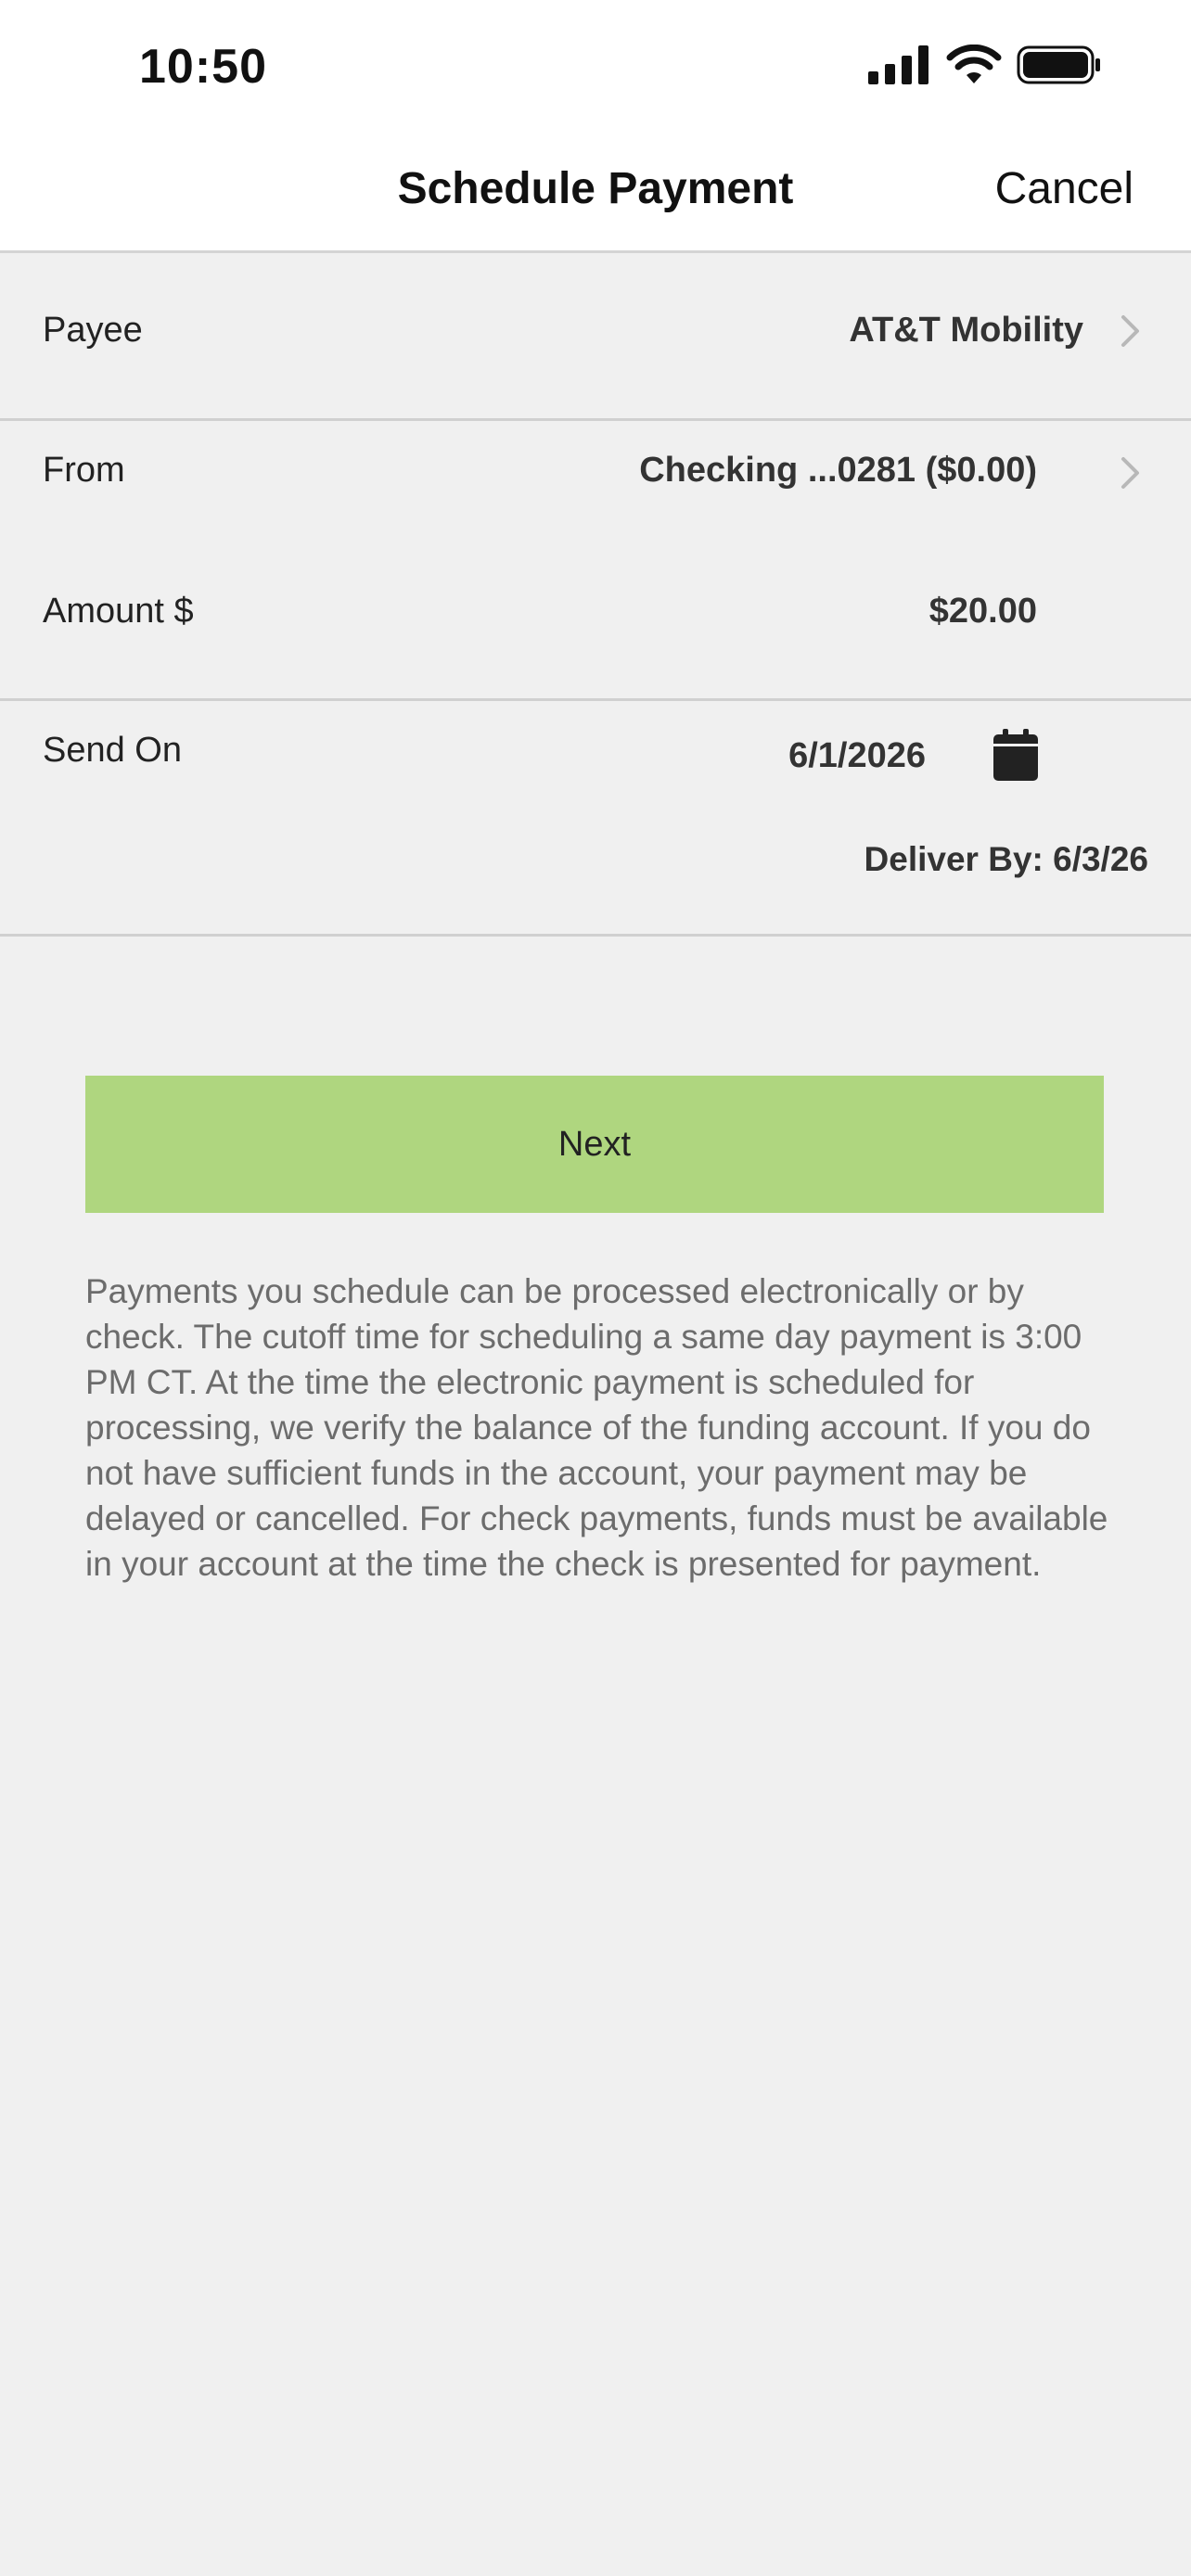  Describe the element at coordinates (966, 331) in the screenshot. I see `payee-value: AT&T Mobility` at that location.